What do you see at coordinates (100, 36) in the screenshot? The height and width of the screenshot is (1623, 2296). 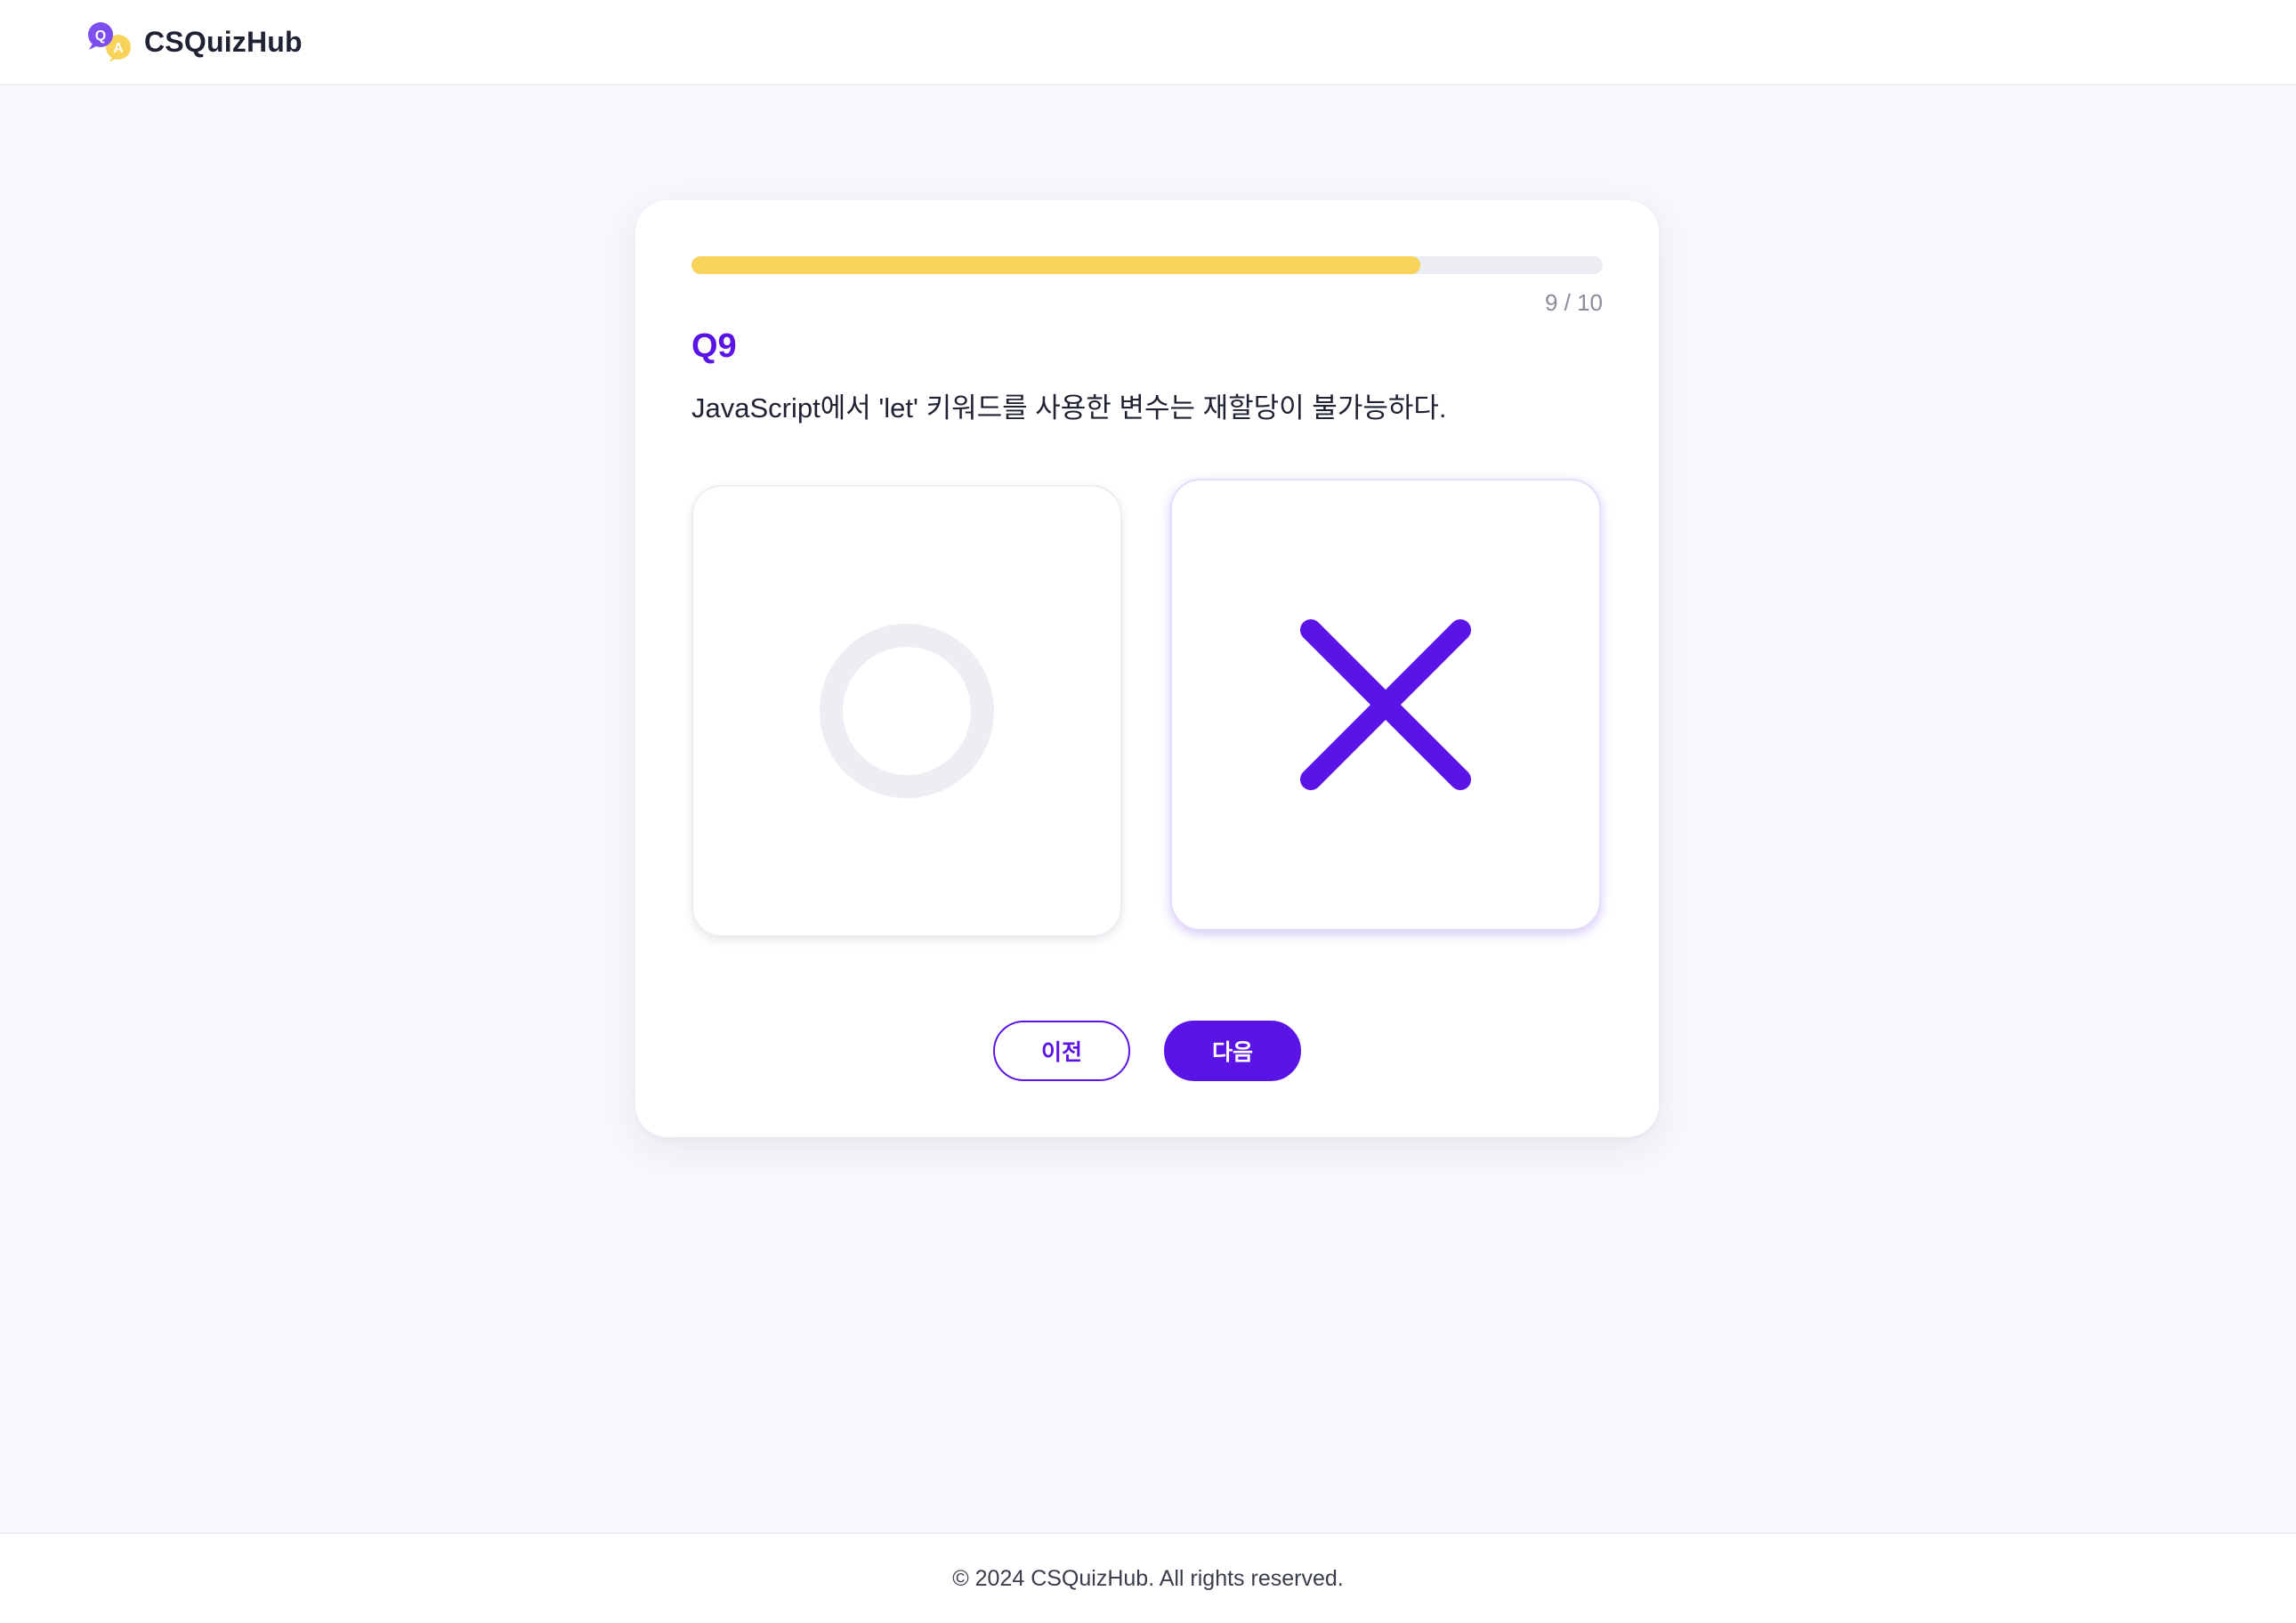 I see `svg-text: Q` at bounding box center [100, 36].